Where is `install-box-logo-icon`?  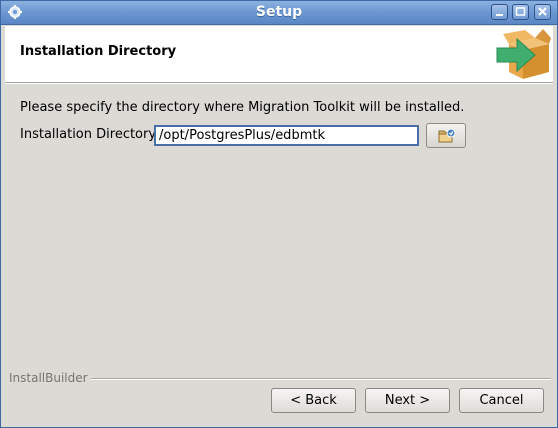 install-box-logo-icon is located at coordinates (523, 54).